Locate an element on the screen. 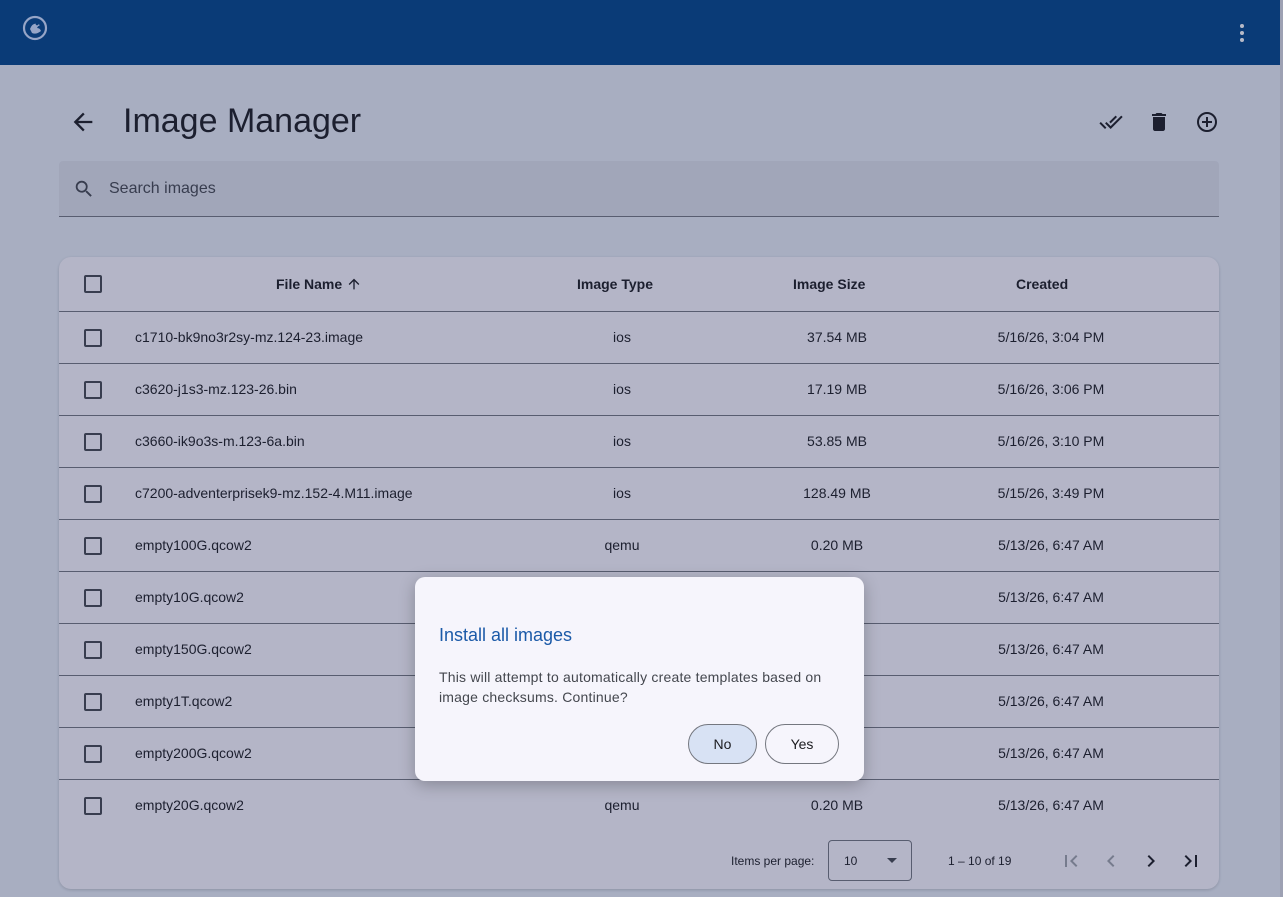 The image size is (1283, 897). dialog-title: Install all images is located at coordinates (506, 635).